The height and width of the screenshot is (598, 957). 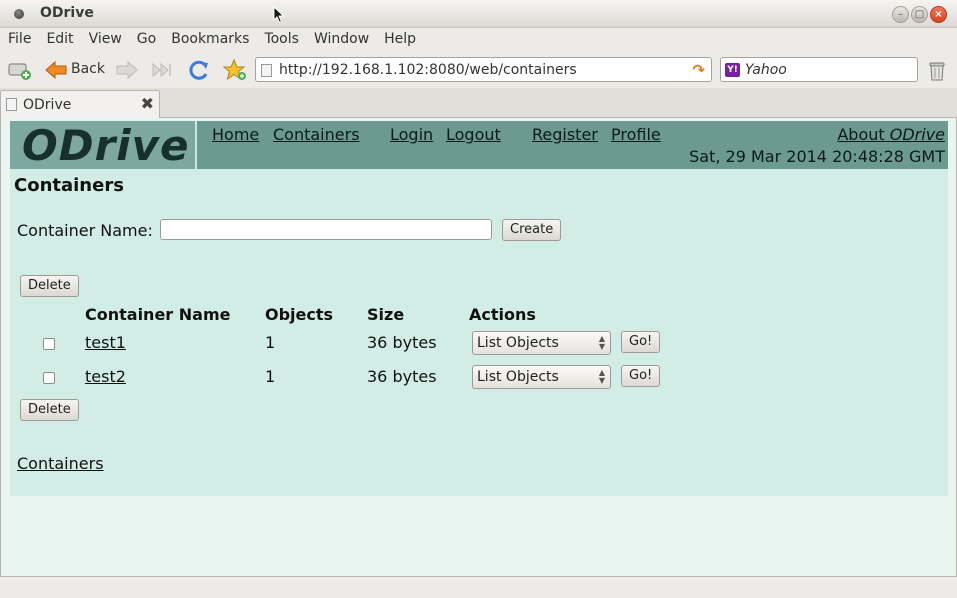 I want to click on nav-profile: Profile, so click(x=636, y=134).